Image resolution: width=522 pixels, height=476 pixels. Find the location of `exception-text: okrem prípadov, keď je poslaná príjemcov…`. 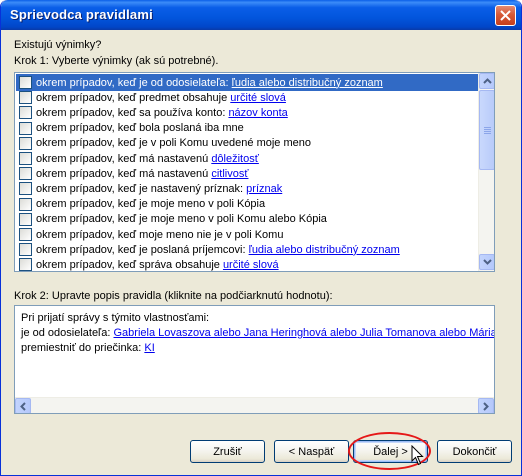

exception-text: okrem prípadov, keď je poslaná príjemcov… is located at coordinates (142, 249).